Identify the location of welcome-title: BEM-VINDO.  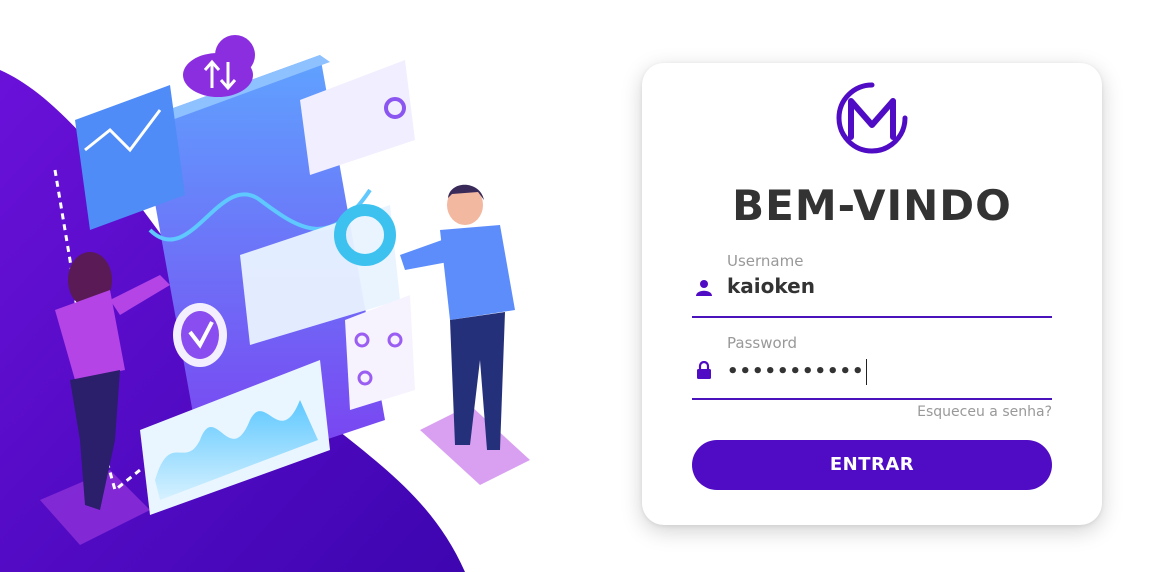
(872, 205).